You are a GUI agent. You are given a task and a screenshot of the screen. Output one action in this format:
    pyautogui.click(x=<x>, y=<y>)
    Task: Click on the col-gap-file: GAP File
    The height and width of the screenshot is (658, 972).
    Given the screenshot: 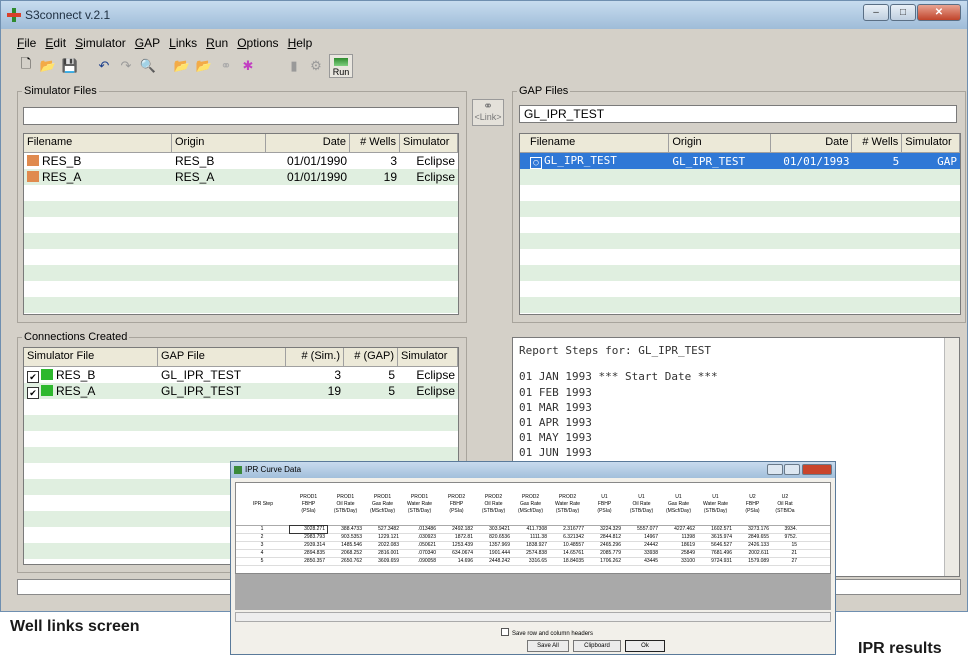 What is the action you would take?
    pyautogui.click(x=222, y=357)
    